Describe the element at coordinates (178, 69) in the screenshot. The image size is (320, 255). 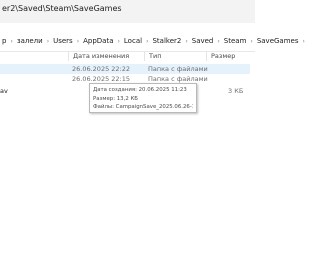
I see `type-cell: Папка с файлами` at that location.